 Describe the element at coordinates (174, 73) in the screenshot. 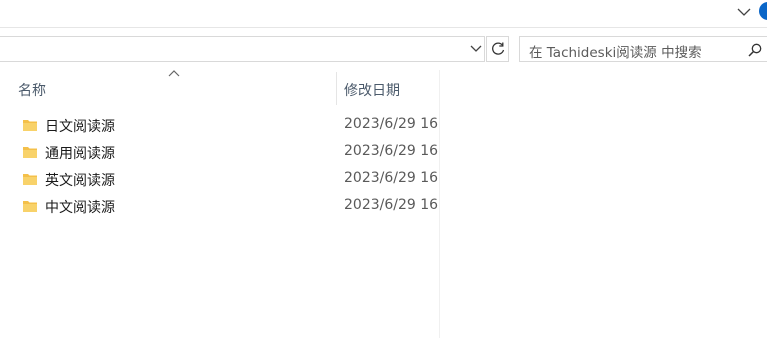

I see `sort-ascending-icon` at that location.